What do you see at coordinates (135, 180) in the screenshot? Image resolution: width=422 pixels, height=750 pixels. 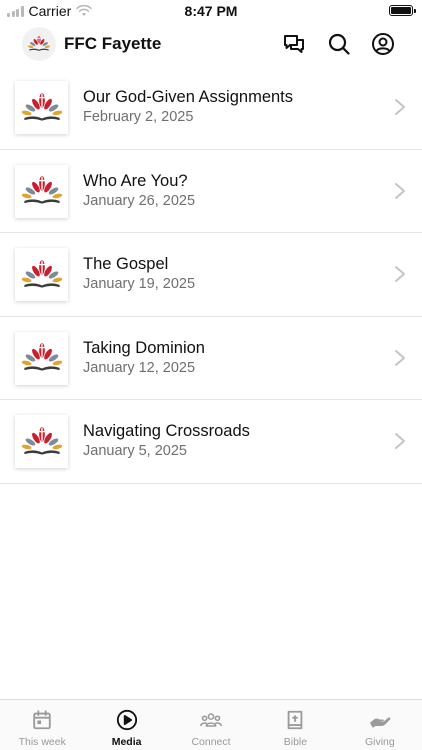 I see `sermon-title: Who Are You?` at bounding box center [135, 180].